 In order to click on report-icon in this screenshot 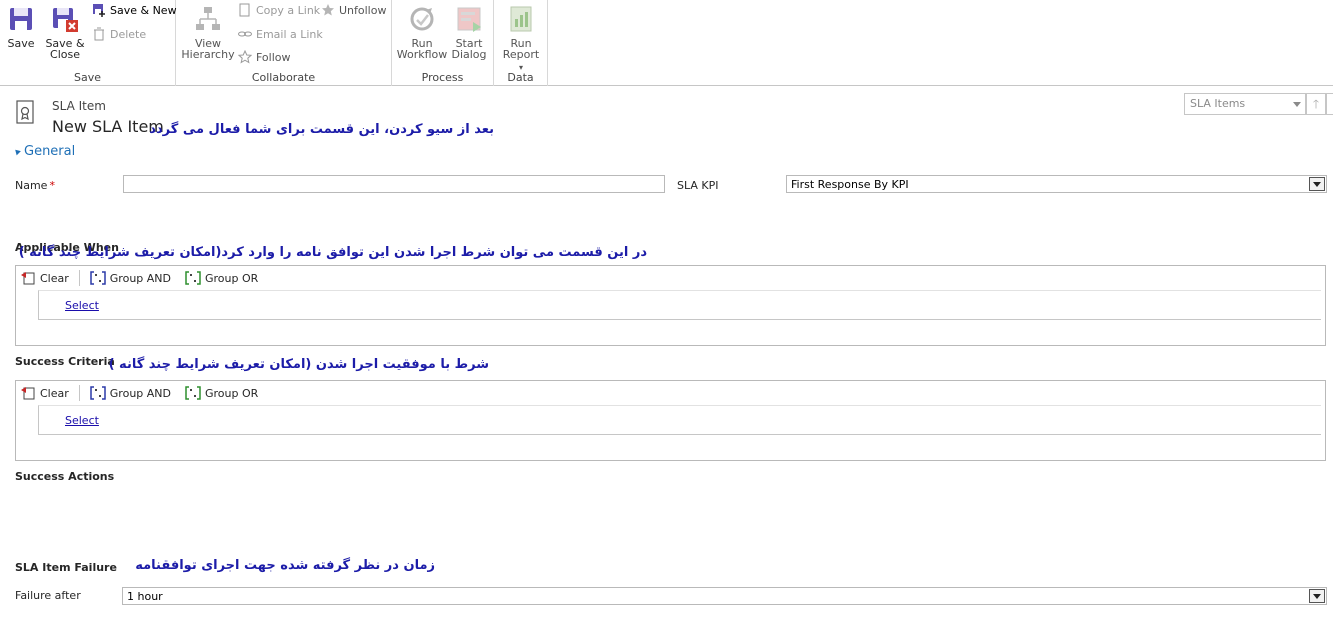, I will do `click(521, 19)`.